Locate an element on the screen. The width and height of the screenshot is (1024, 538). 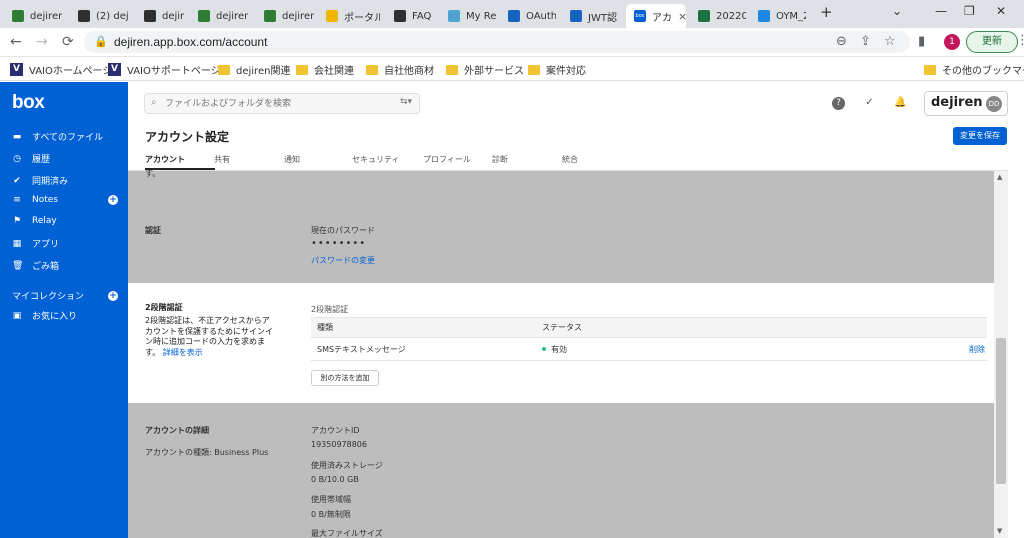
bookmark-item: 案件対応 is located at coordinates (557, 69).